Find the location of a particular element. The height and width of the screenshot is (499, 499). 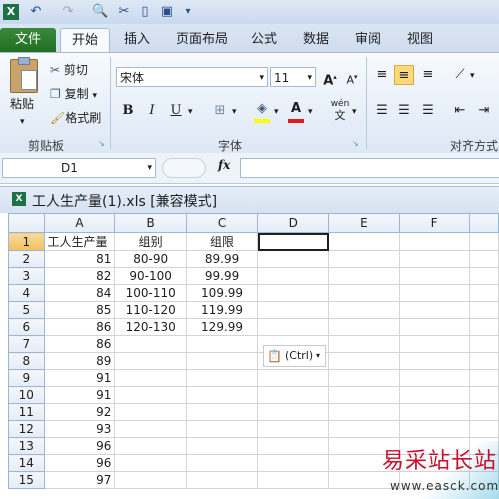

tab-insert: 插入 is located at coordinates (137, 40).